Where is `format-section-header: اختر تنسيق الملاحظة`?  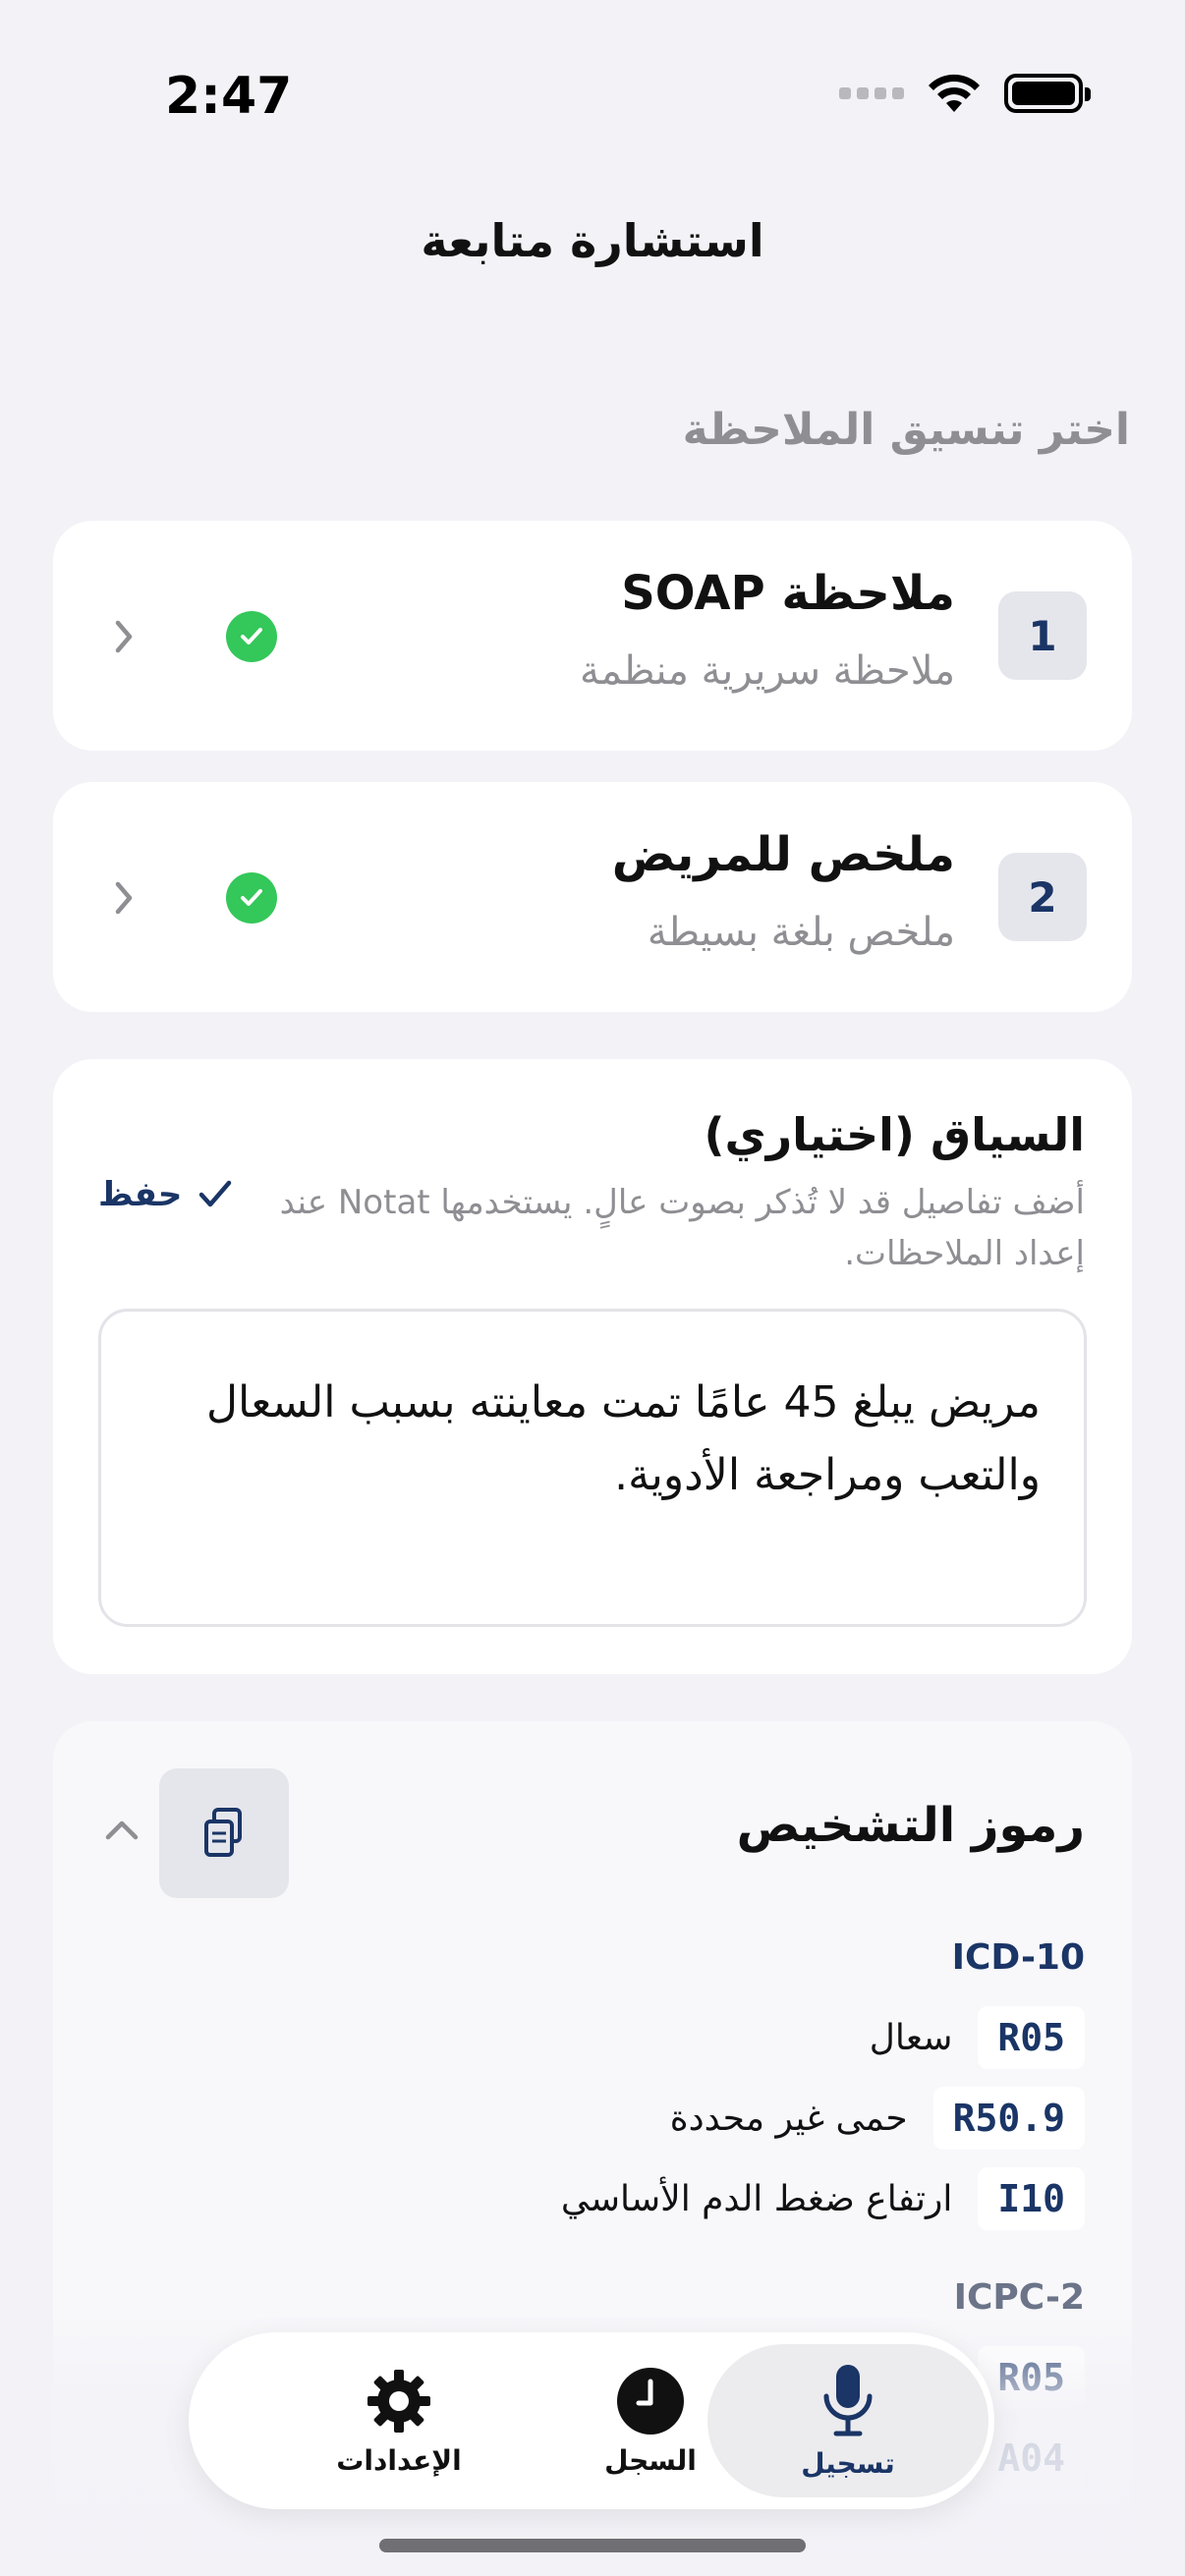 format-section-header: اختر تنسيق الملاحظة is located at coordinates (906, 430).